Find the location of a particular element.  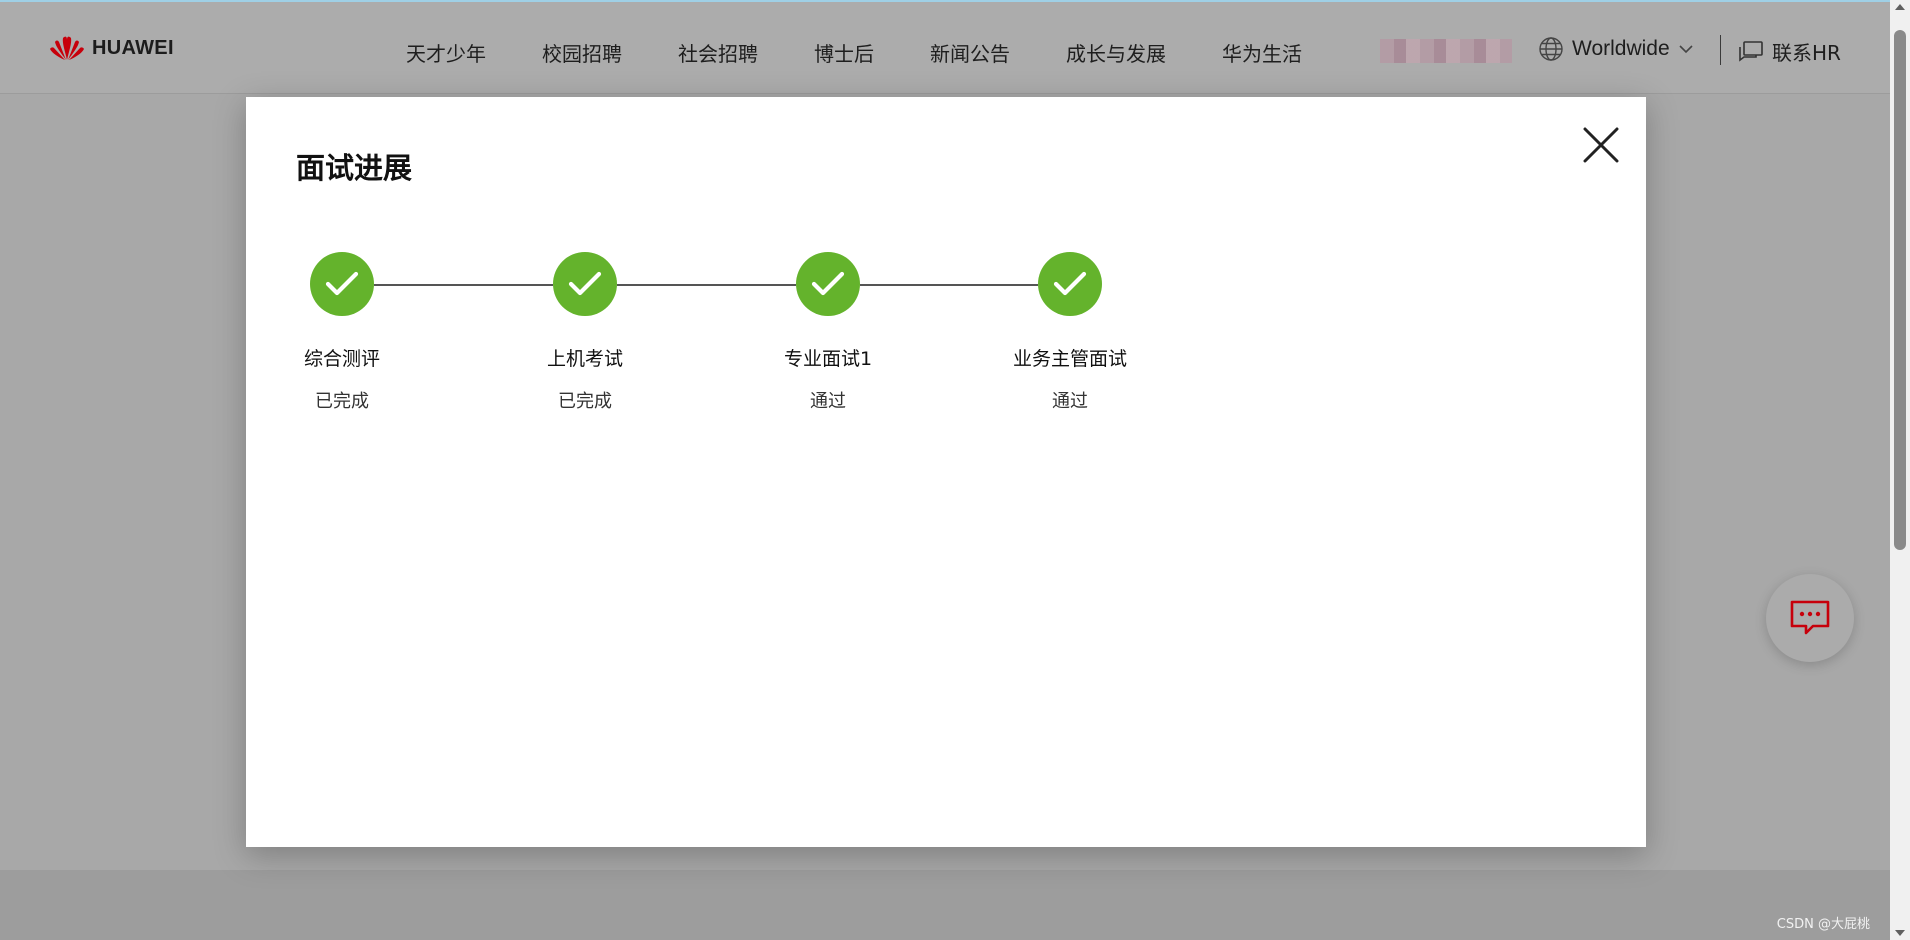

huawei-flower-icon is located at coordinates (67, 48).